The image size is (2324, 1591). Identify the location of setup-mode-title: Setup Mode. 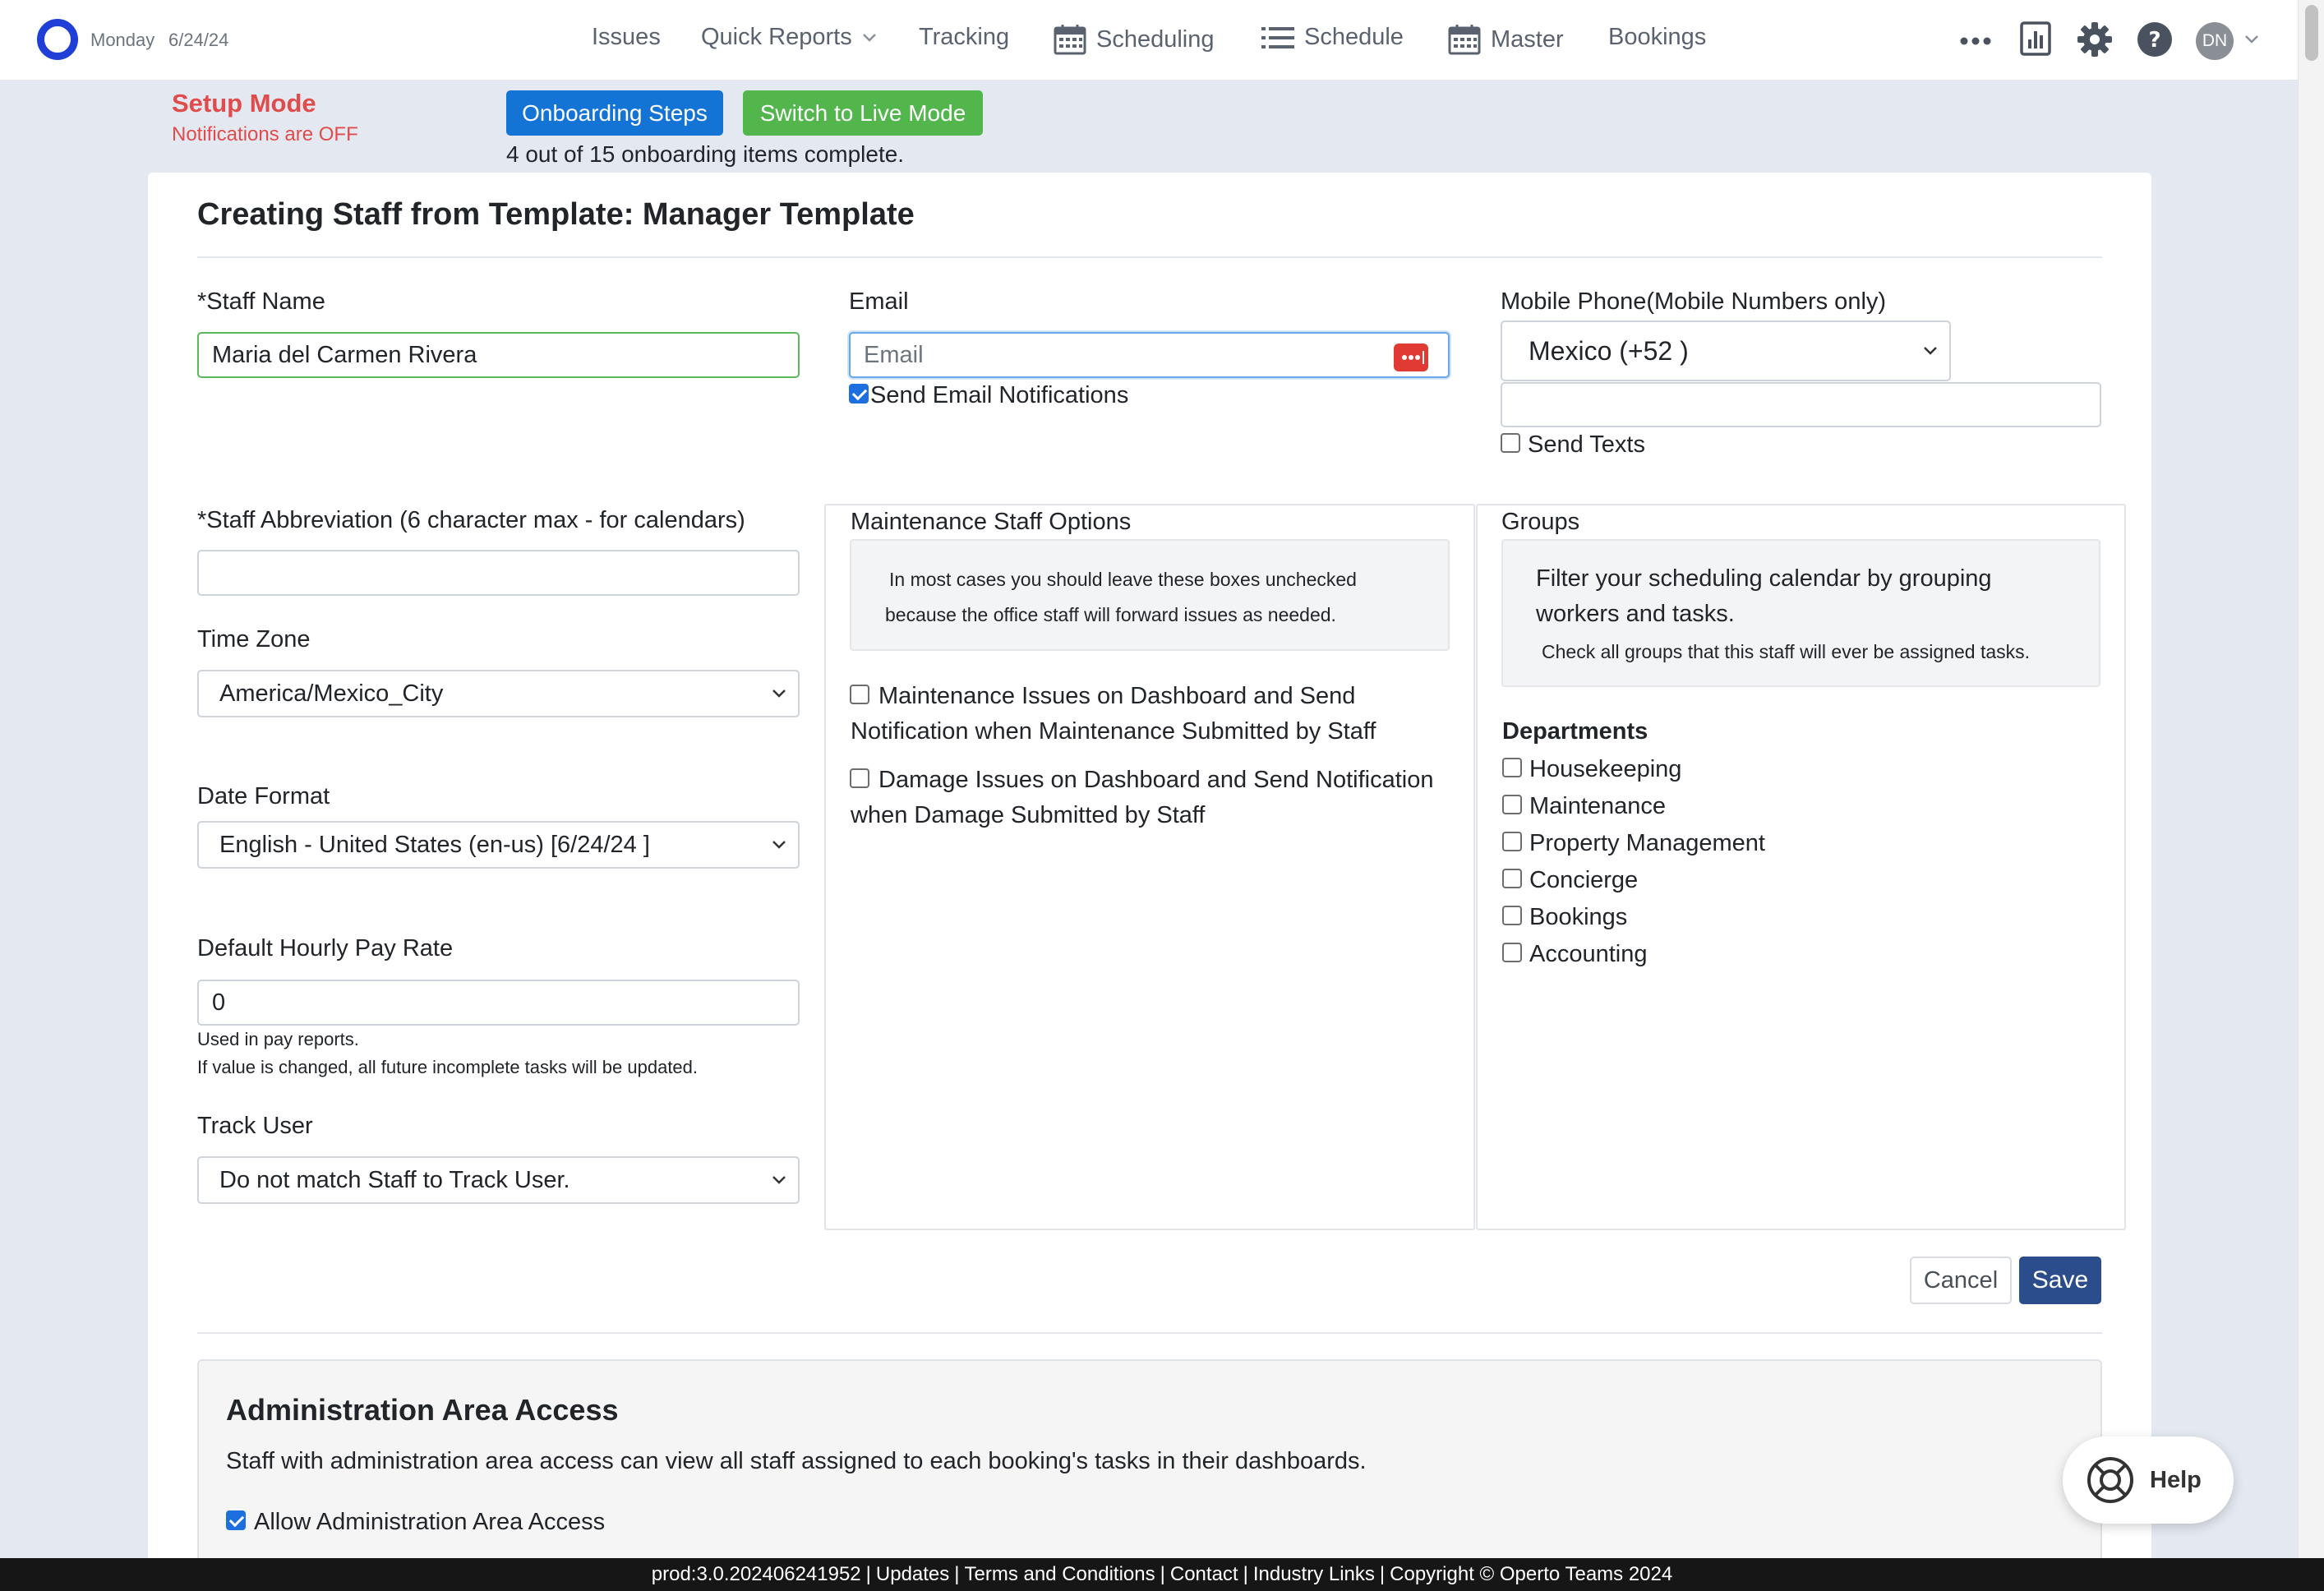
(244, 103).